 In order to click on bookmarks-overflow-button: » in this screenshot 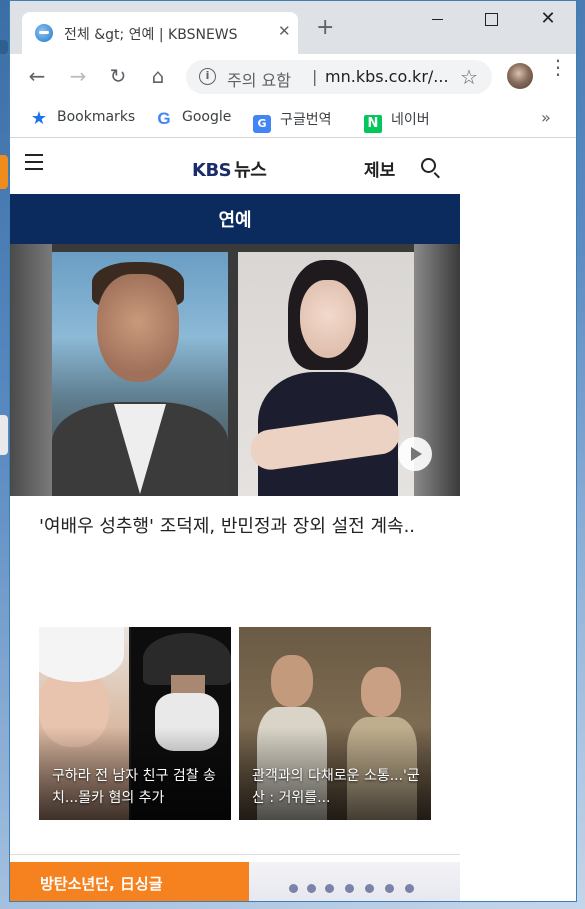, I will do `click(546, 117)`.